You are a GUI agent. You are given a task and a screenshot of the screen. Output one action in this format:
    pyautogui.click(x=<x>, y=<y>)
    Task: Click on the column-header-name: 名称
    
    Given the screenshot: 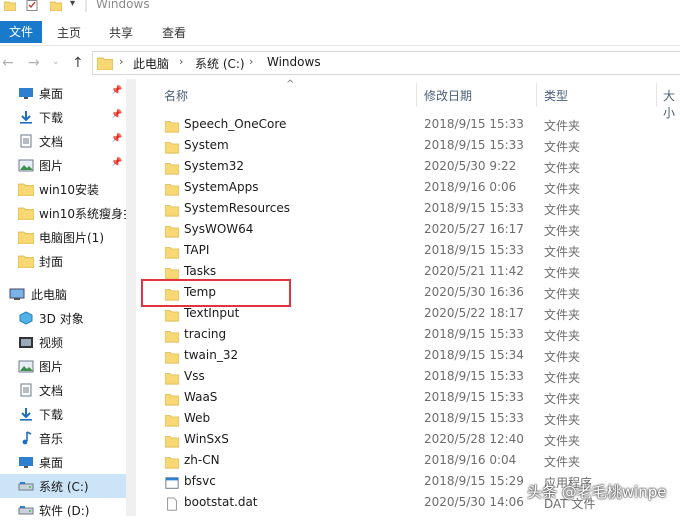 What is the action you would take?
    pyautogui.click(x=176, y=95)
    